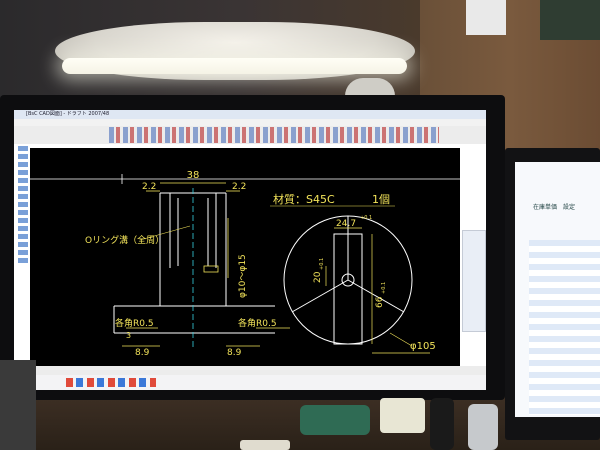 The image size is (600, 450). Describe the element at coordinates (165, 233) in the screenshot. I see `o-ring-leader` at that location.